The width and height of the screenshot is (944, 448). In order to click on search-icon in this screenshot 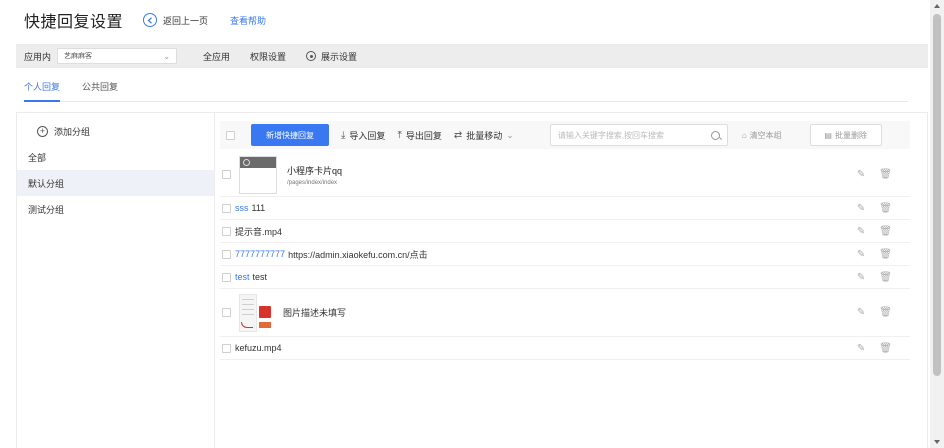, I will do `click(715, 135)`.